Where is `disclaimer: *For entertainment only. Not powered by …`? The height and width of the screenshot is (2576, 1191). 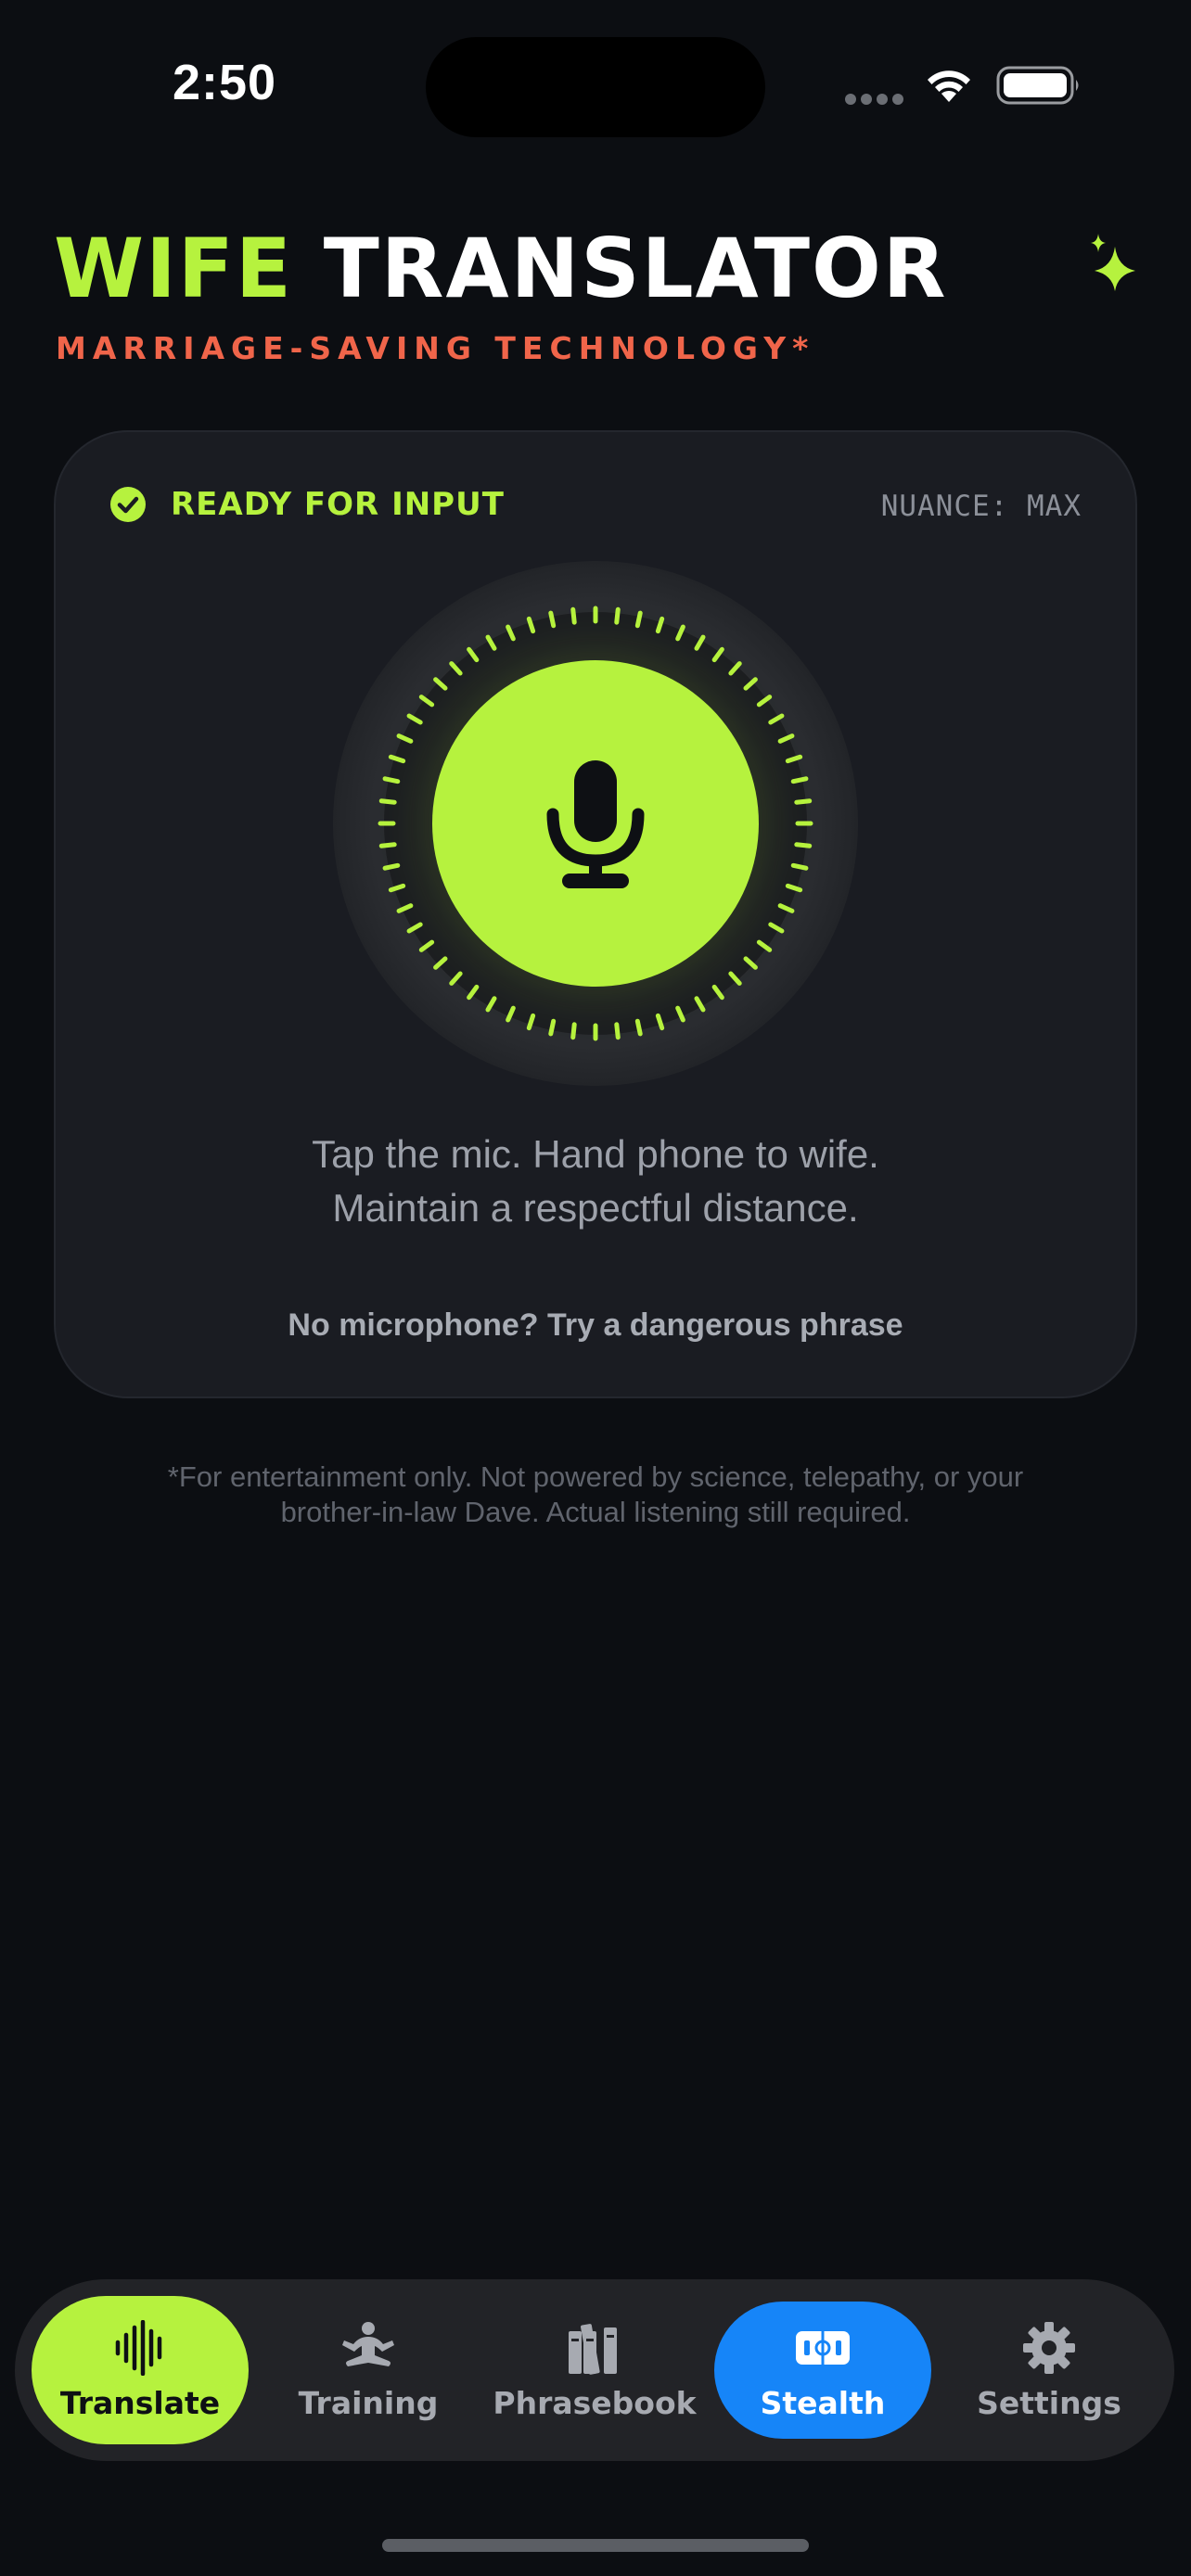 disclaimer: *For entertainment only. Not powered by … is located at coordinates (595, 1495).